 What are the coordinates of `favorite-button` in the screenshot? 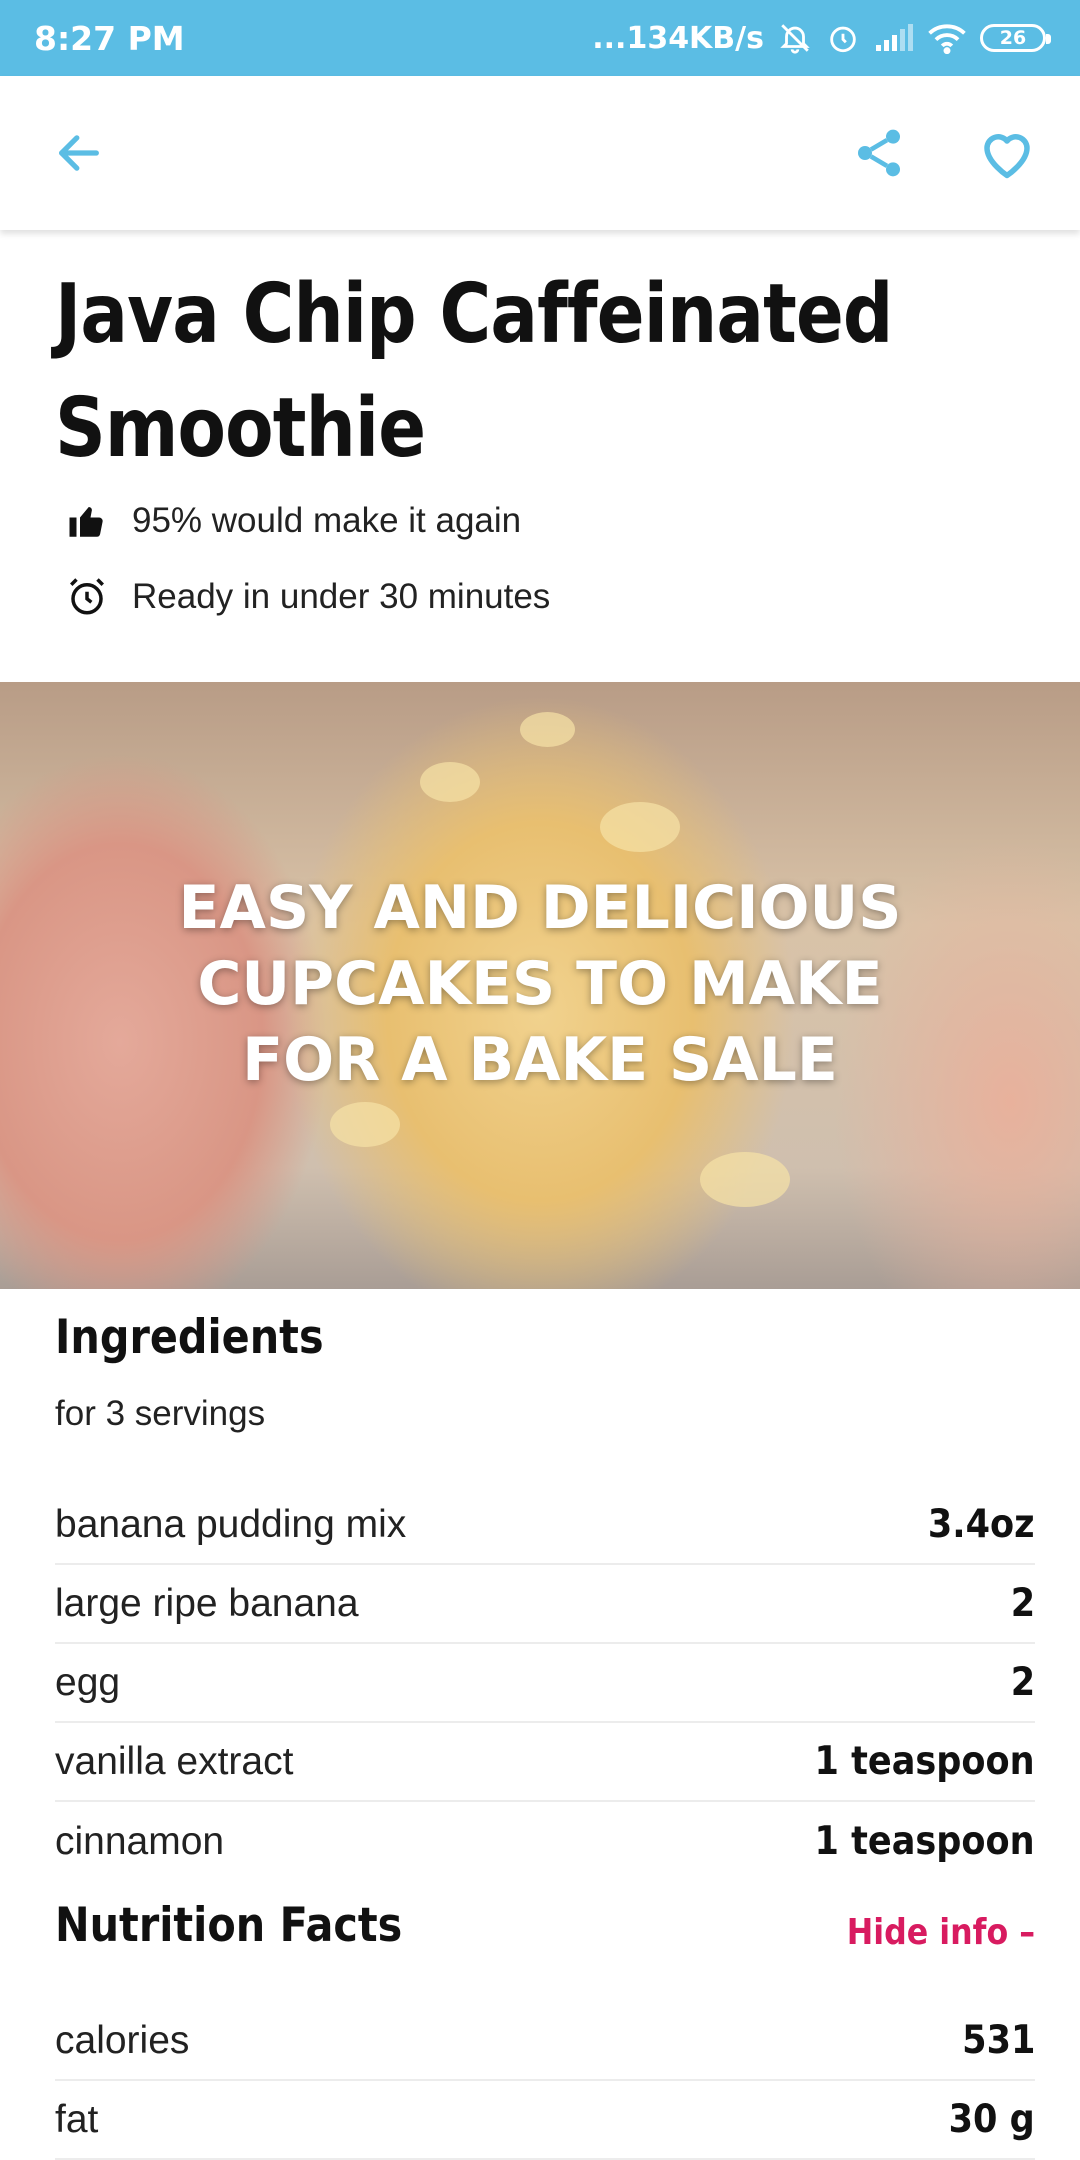 It's located at (1007, 153).